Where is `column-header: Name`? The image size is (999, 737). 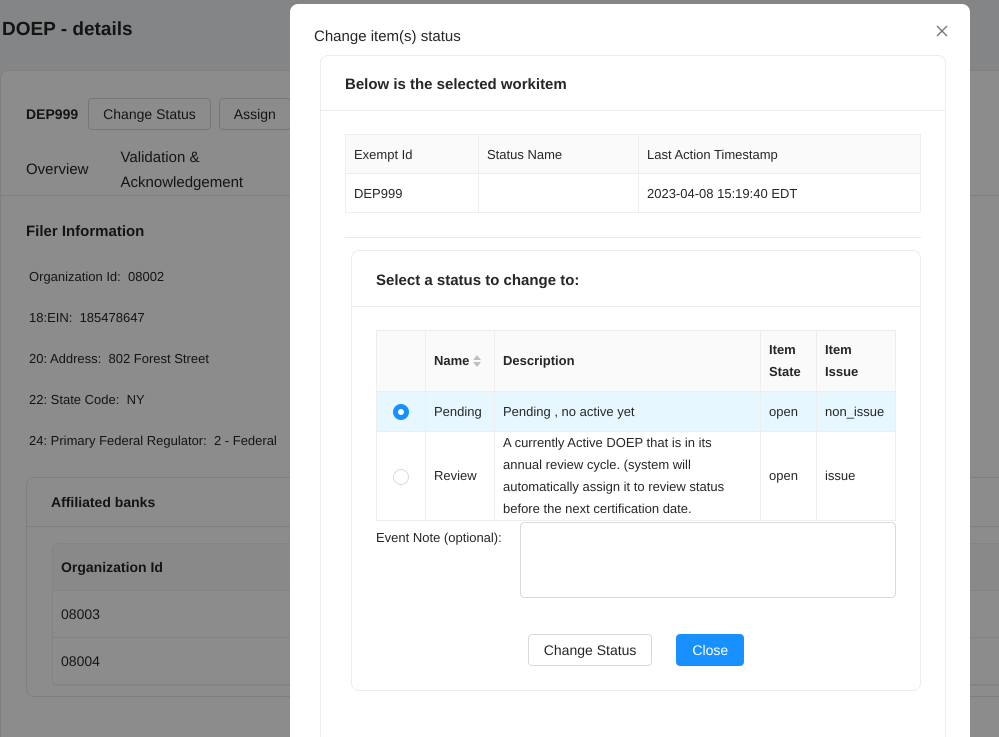 column-header: Name is located at coordinates (460, 361).